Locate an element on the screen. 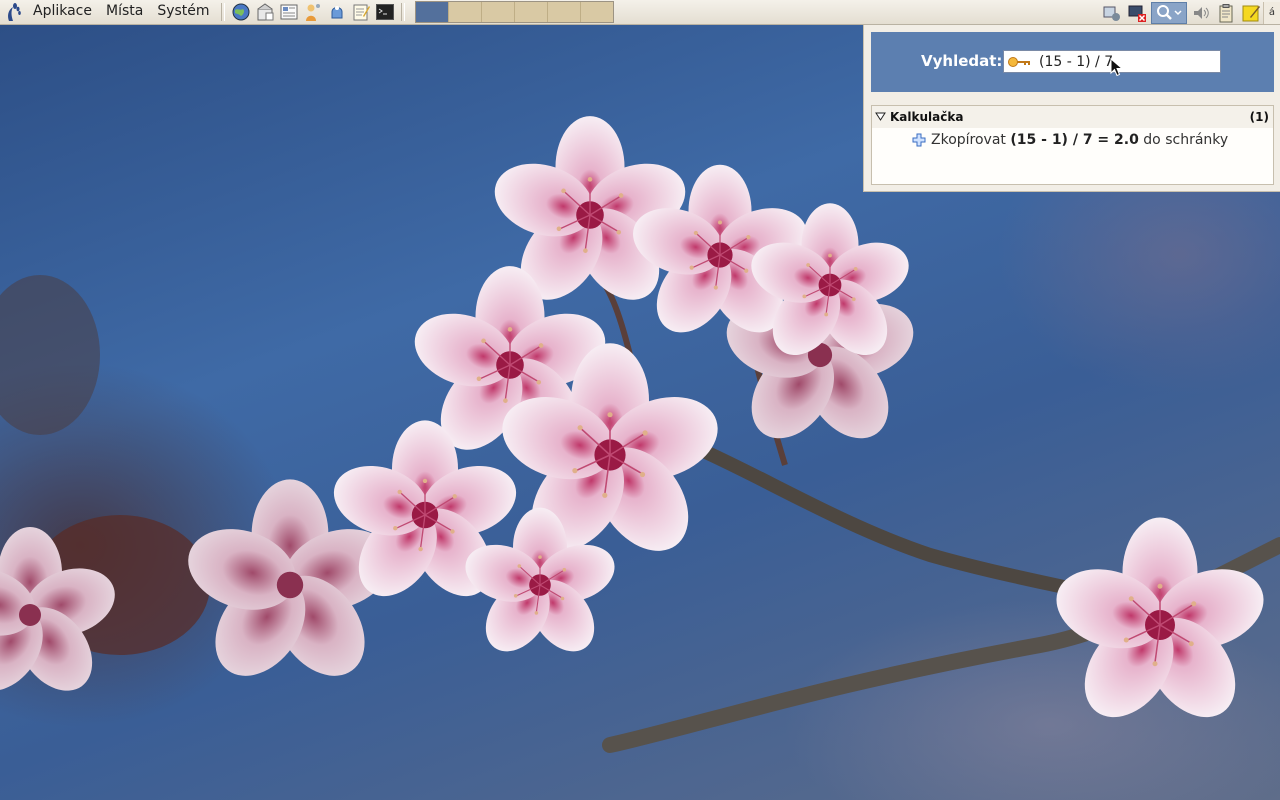 This screenshot has width=1280, height=800. result-prefix: Zkopírovat is located at coordinates (968, 140).